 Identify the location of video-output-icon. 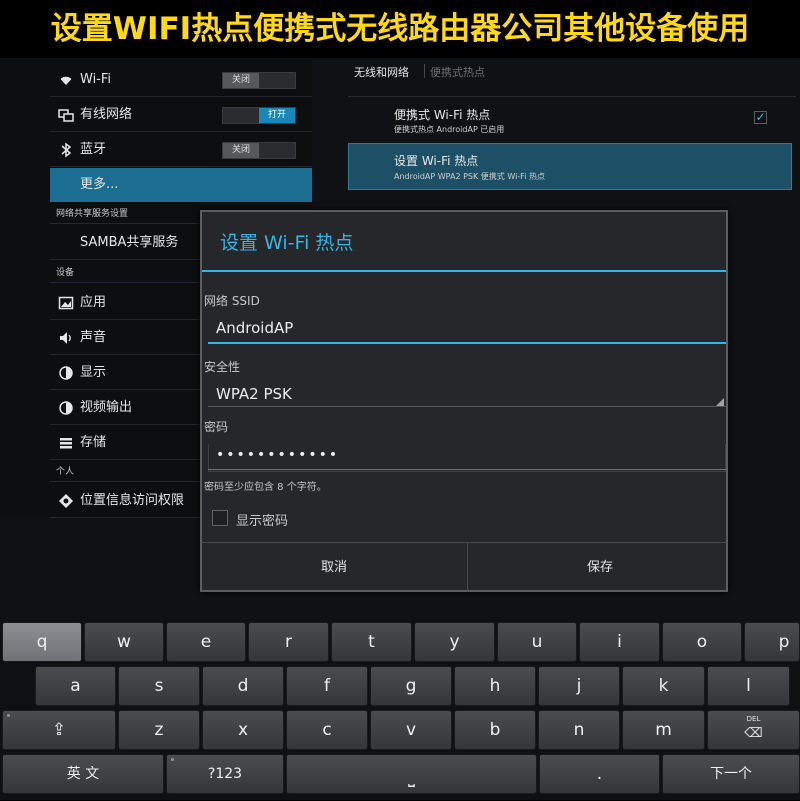
(66, 408).